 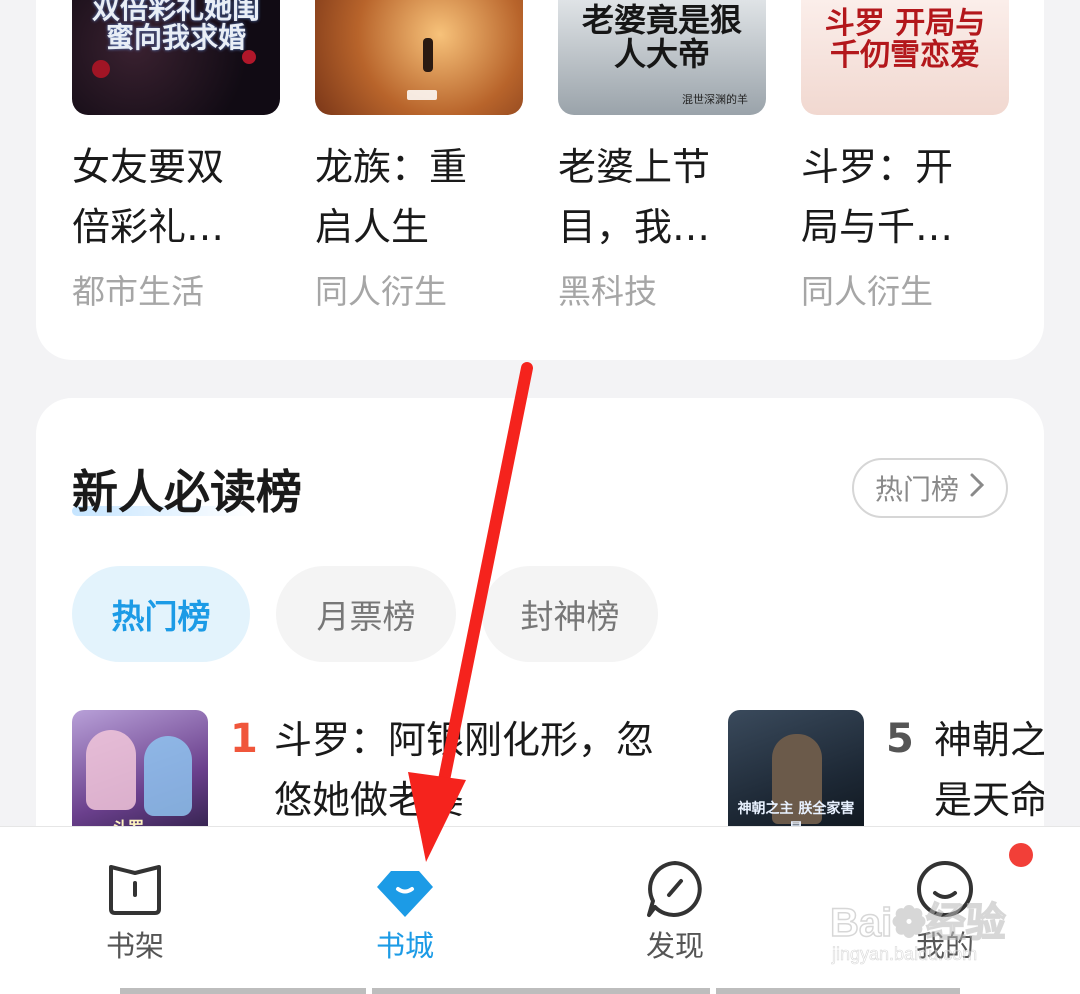 What do you see at coordinates (1021, 855) in the screenshot?
I see `notification-dot` at bounding box center [1021, 855].